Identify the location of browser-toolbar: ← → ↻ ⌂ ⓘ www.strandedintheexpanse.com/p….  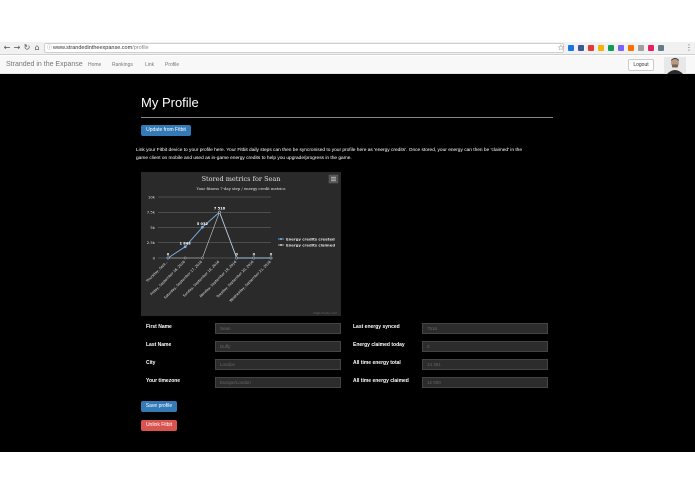
(347, 48).